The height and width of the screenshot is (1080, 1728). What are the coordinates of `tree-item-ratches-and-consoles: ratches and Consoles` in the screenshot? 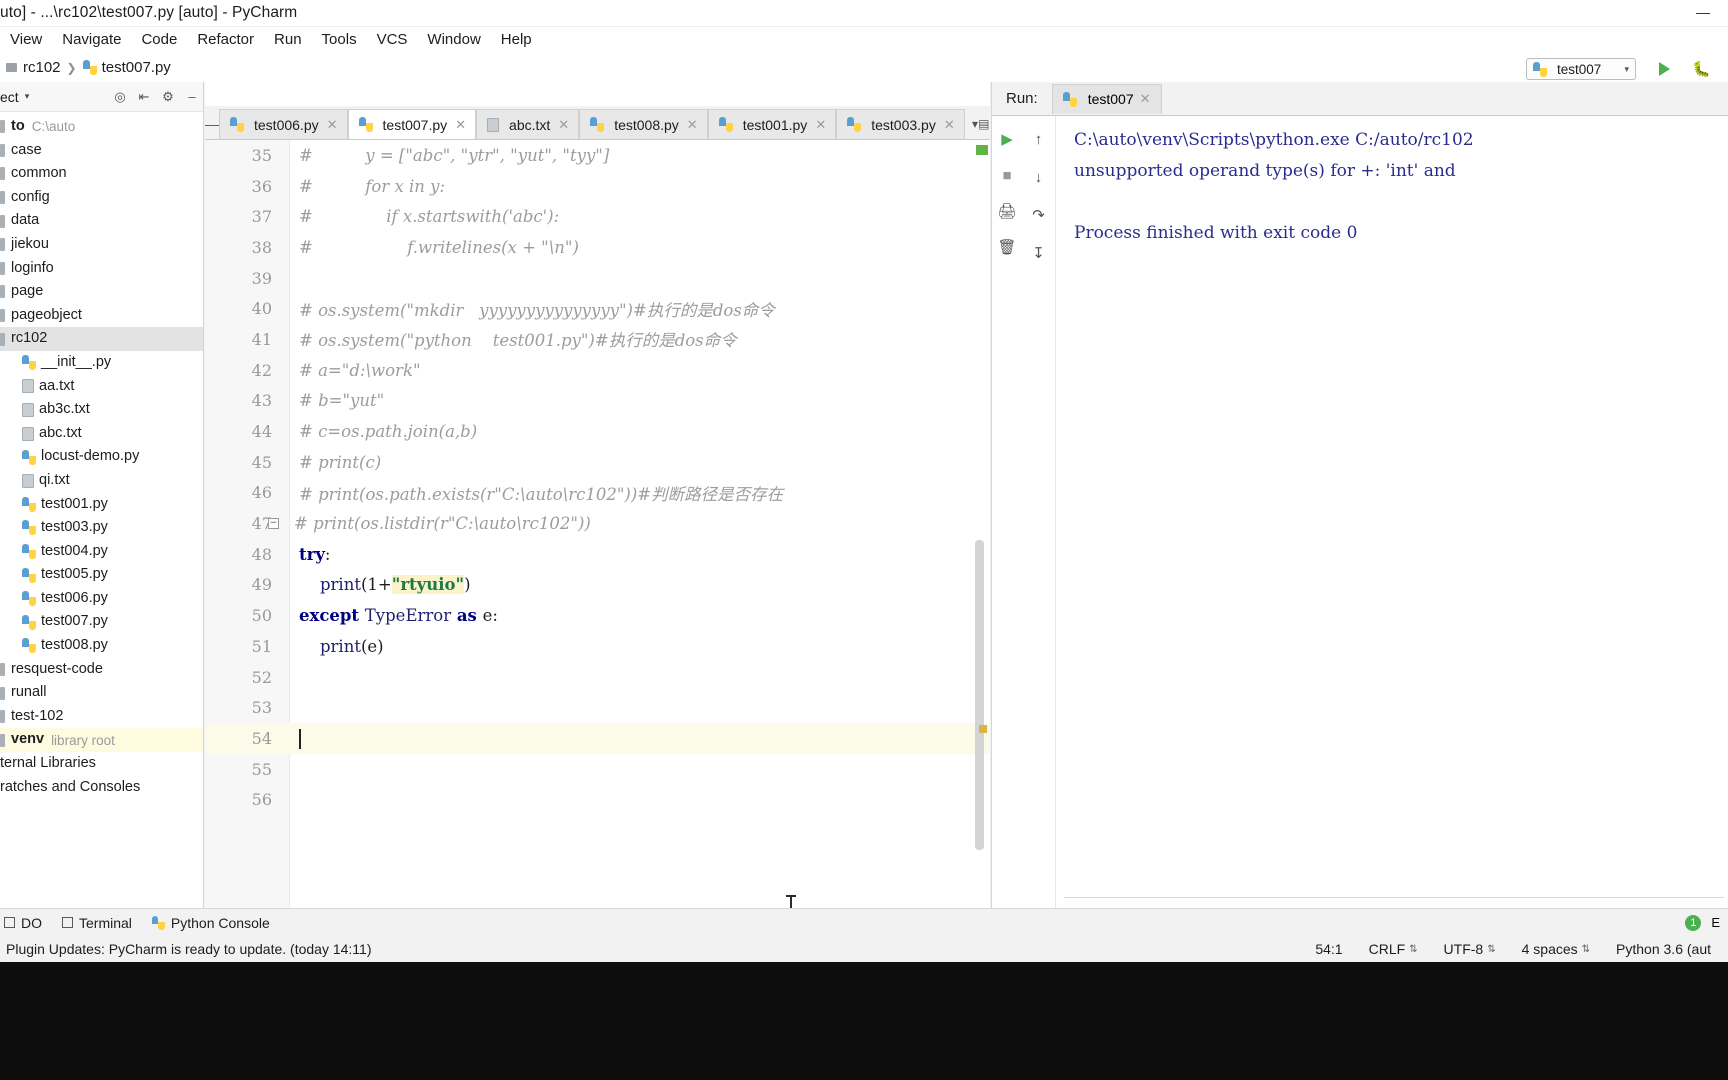 It's located at (101, 788).